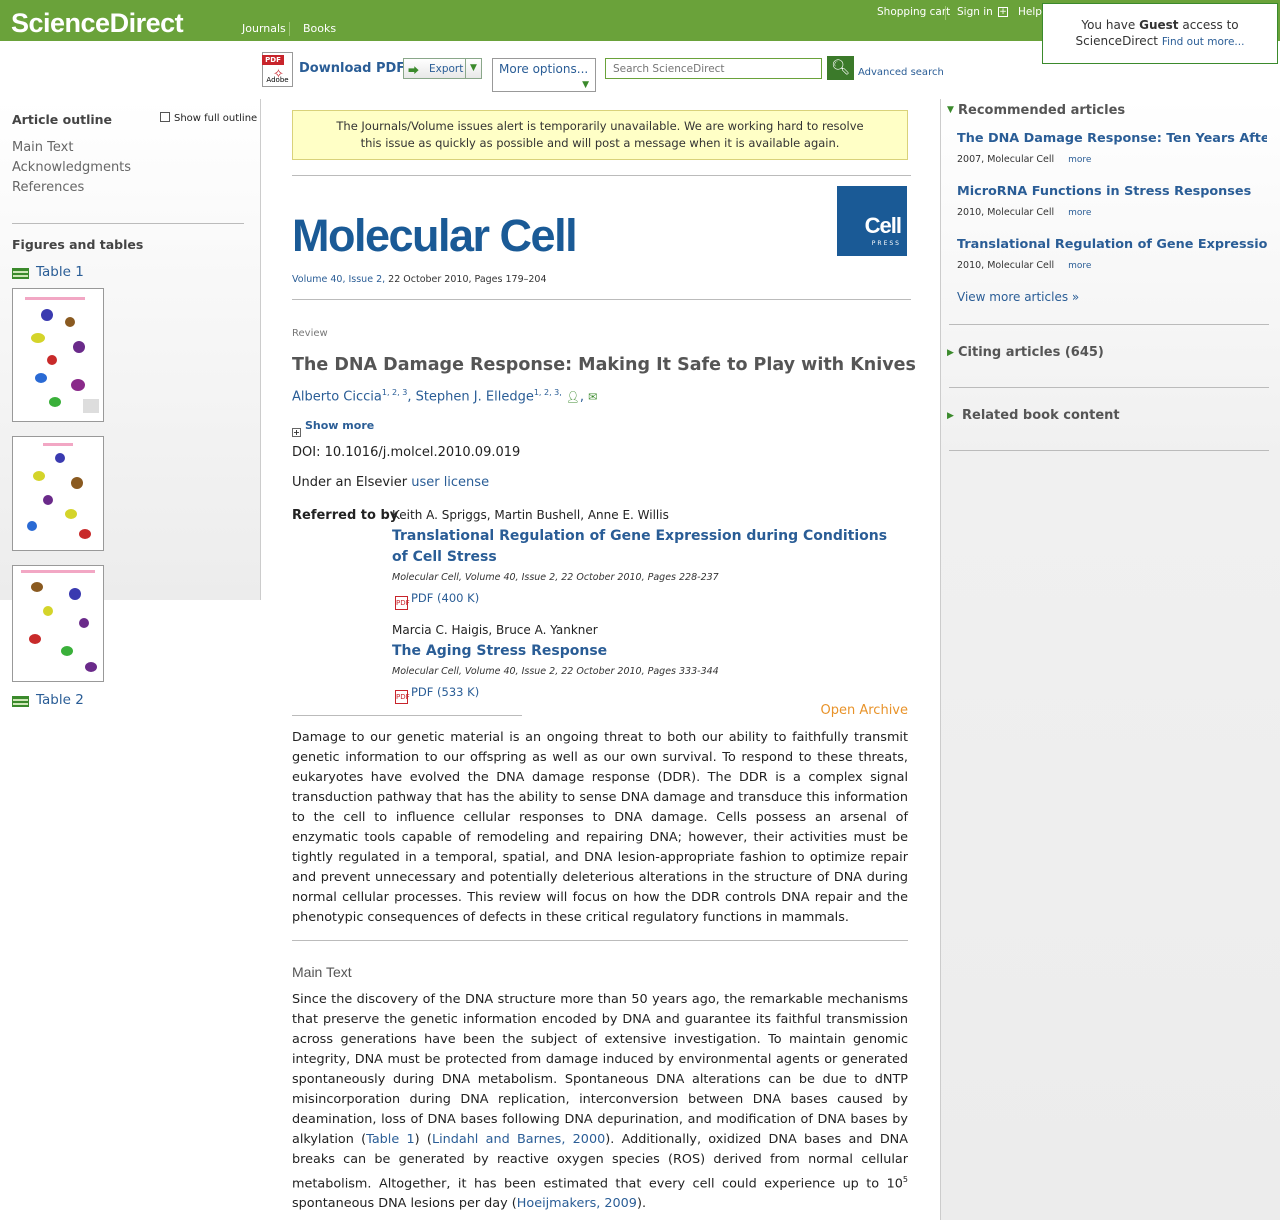  I want to click on related-book-content-heading: Related book content, so click(1041, 415).